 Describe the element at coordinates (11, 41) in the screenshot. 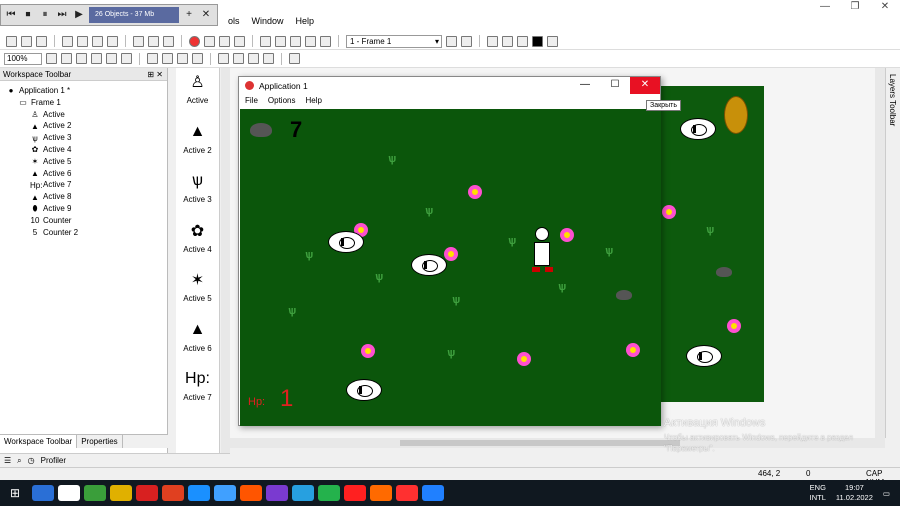

I see `new-icon` at that location.